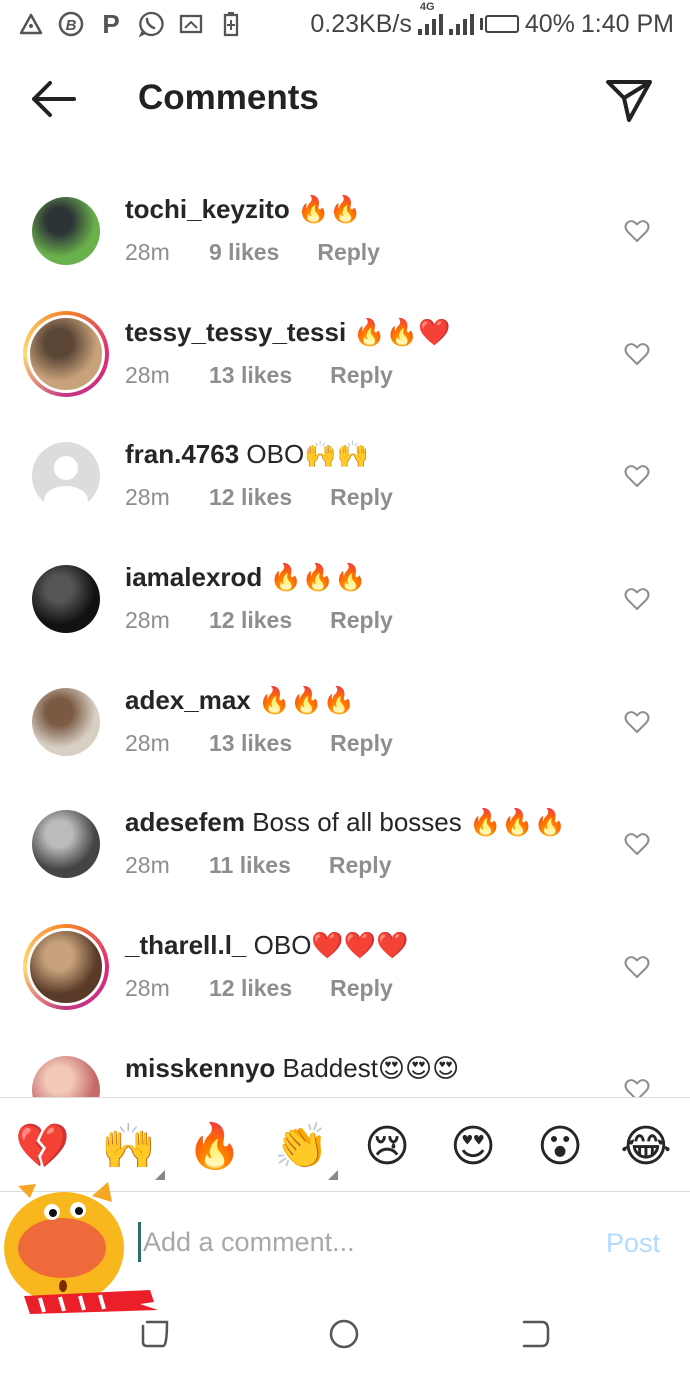 The width and height of the screenshot is (690, 1380). What do you see at coordinates (345, 359) in the screenshot?
I see `comment-item: tessy_tessy_tessi 🔥🔥❤️ 28m 13 likes Reply` at bounding box center [345, 359].